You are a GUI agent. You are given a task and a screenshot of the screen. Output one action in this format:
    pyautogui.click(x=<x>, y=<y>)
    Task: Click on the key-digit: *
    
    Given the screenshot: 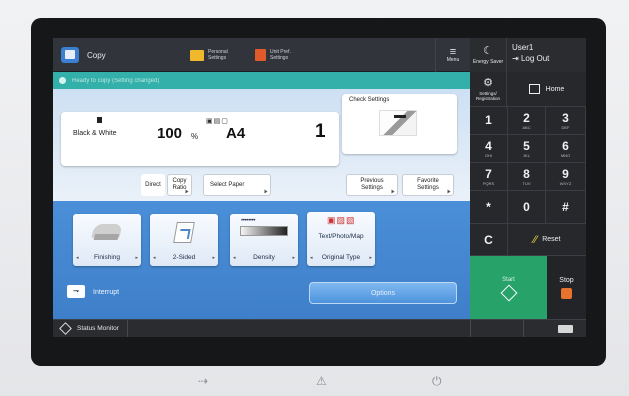 What is the action you would take?
    pyautogui.click(x=488, y=207)
    